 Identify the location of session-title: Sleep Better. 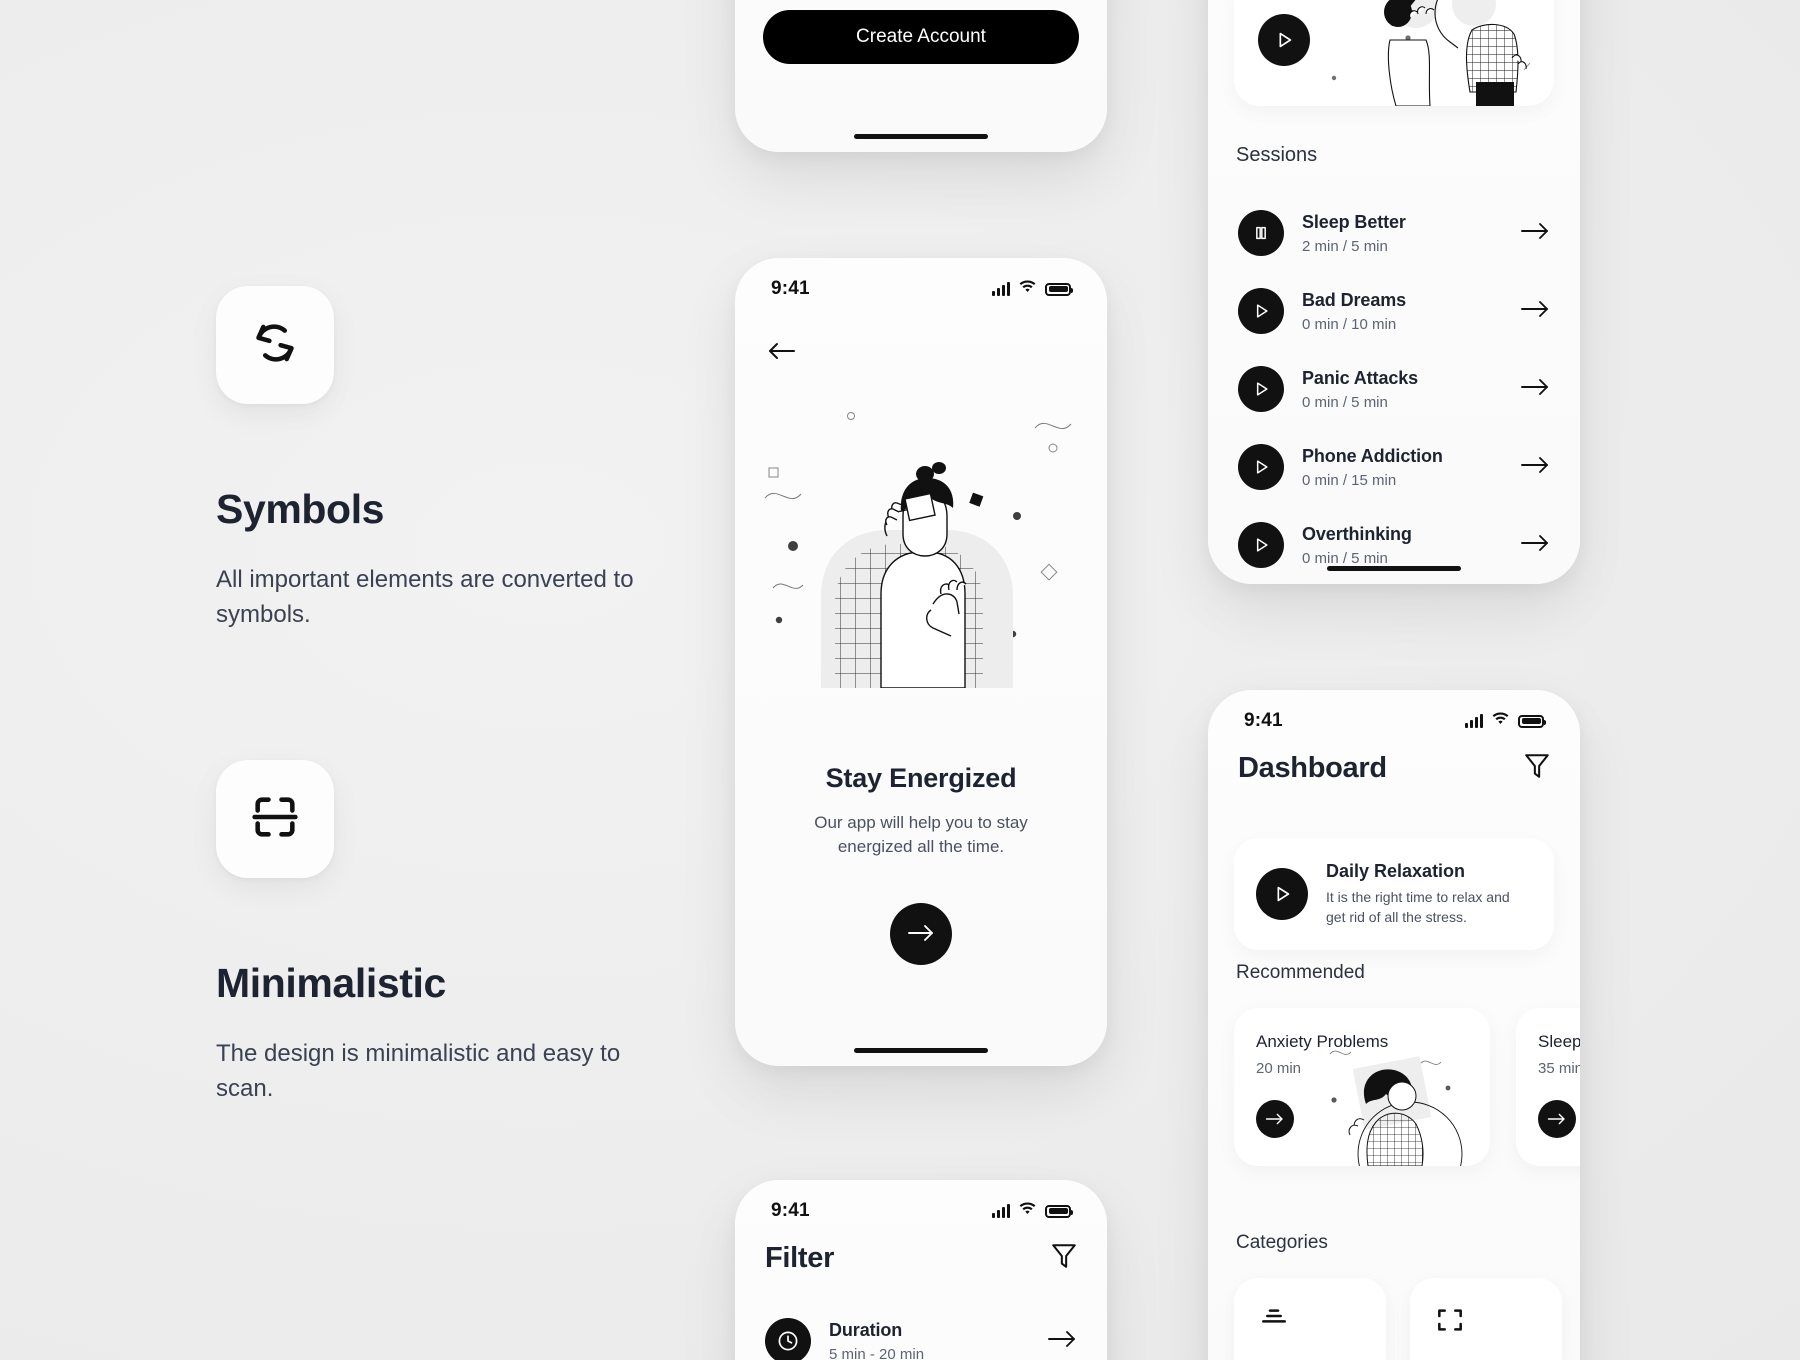
(1354, 221).